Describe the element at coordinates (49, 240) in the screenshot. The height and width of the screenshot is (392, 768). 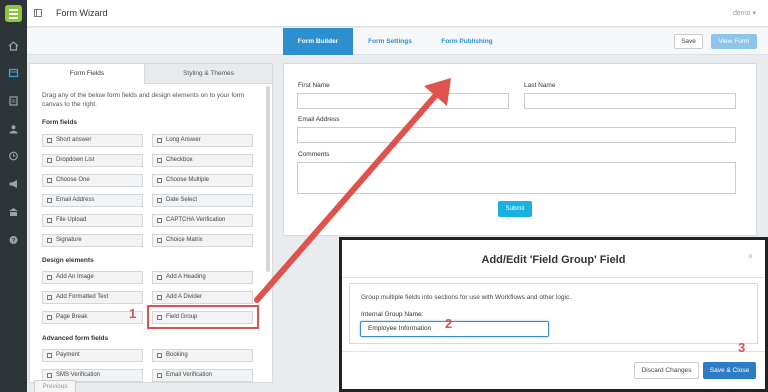
I see `pen-icon` at that location.